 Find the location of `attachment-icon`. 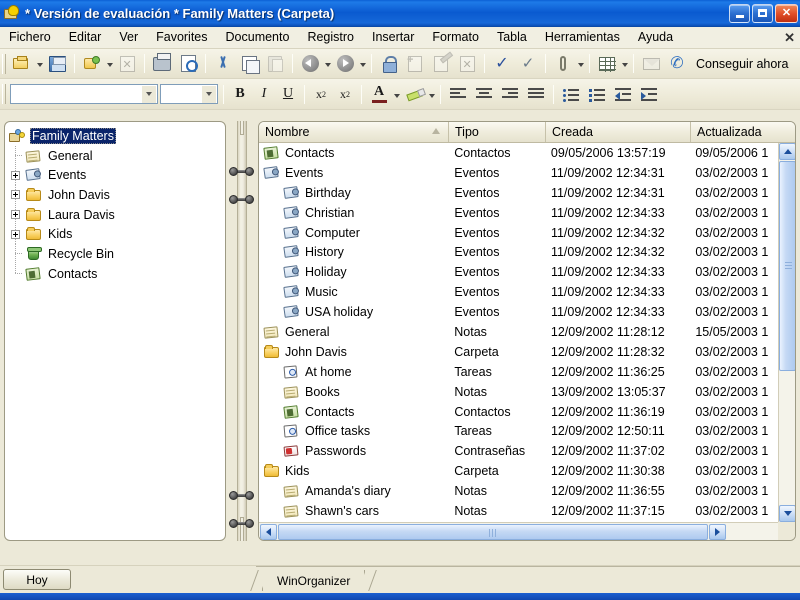

attachment-icon is located at coordinates (563, 64).